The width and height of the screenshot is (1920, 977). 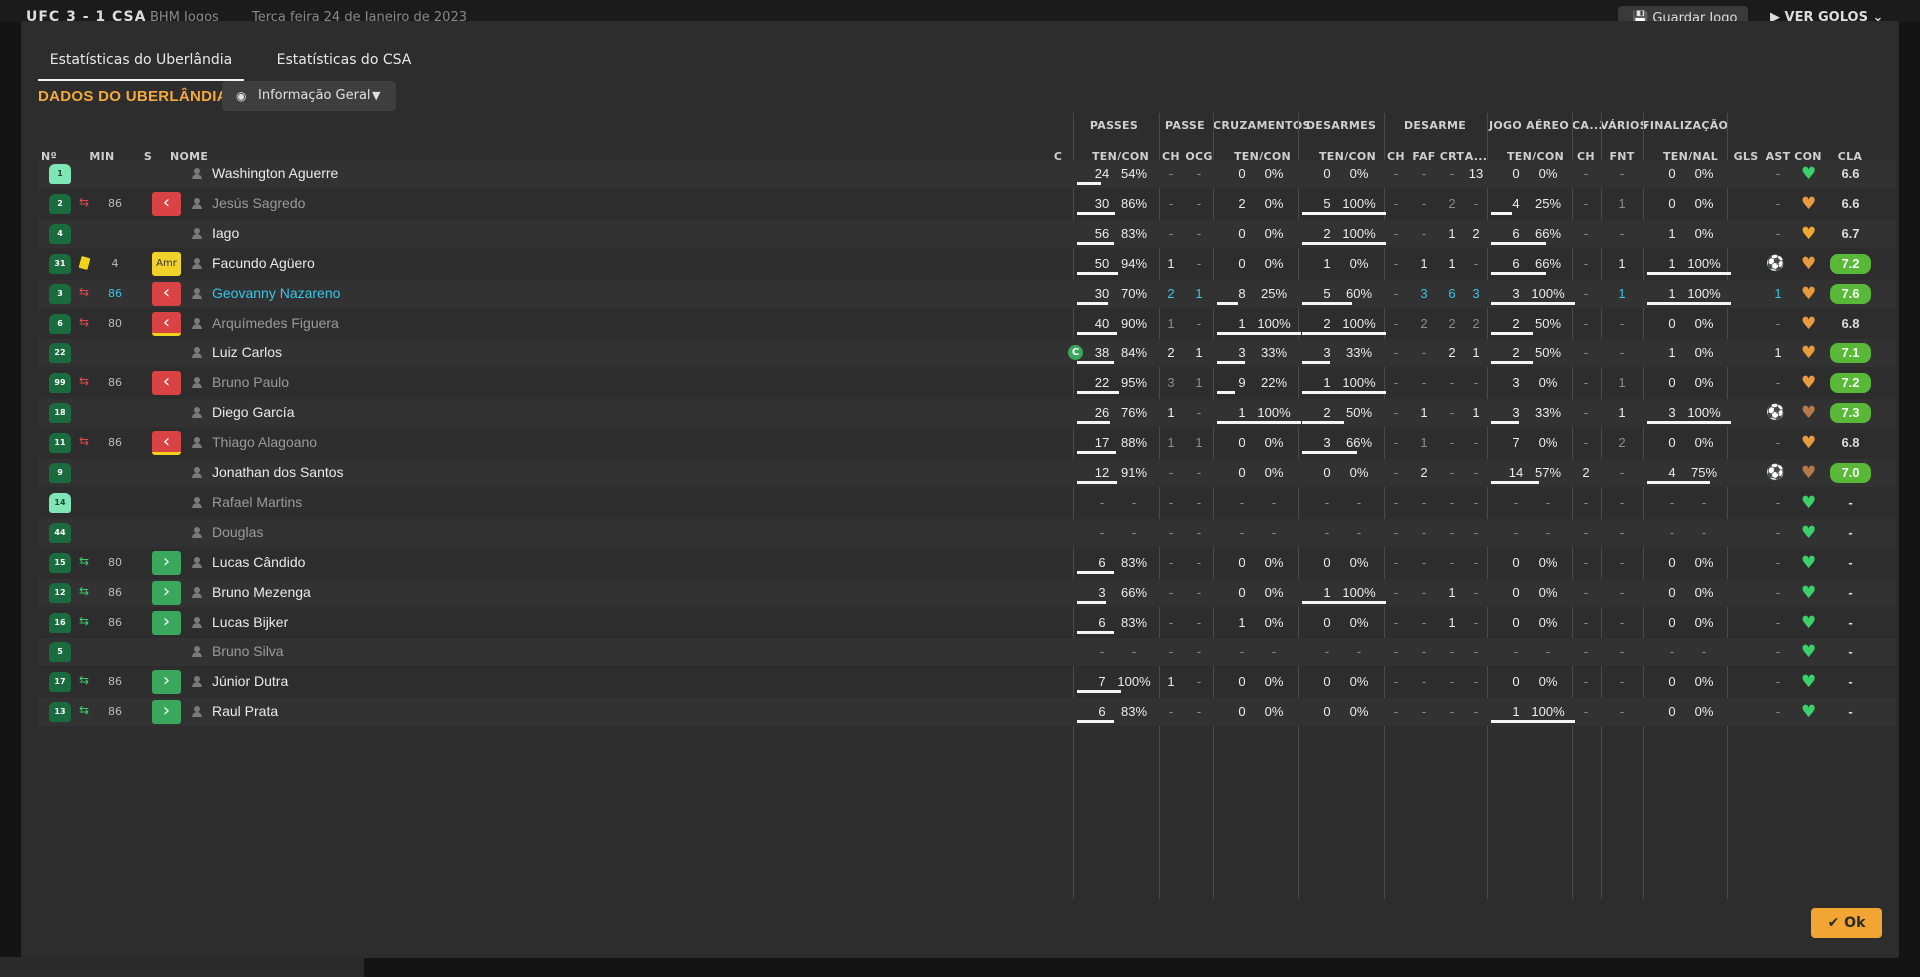 What do you see at coordinates (264, 442) in the screenshot?
I see `player-name: Thiago Alagoano` at bounding box center [264, 442].